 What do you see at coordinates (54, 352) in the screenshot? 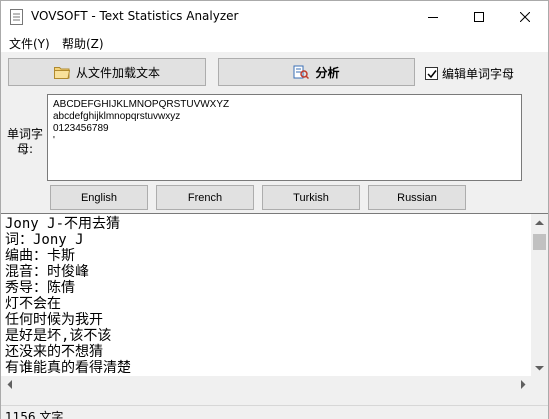
I see `text-line: 还没来的不想猜` at bounding box center [54, 352].